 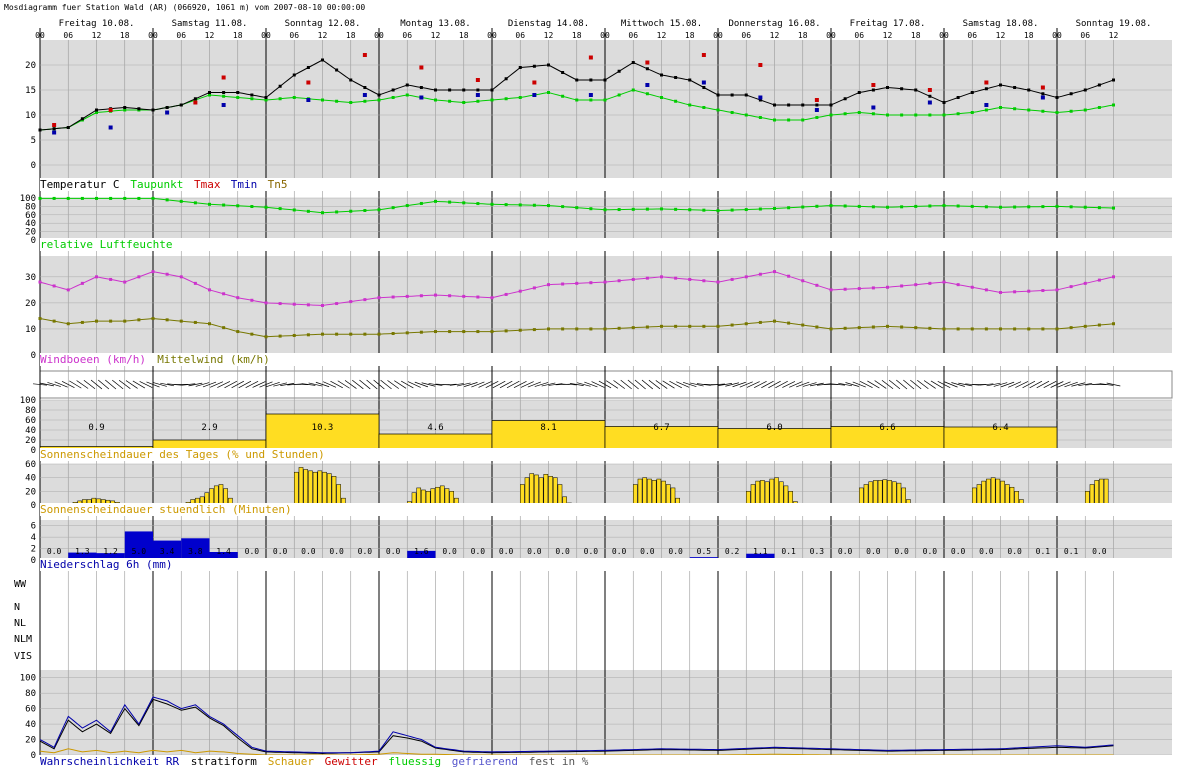 What do you see at coordinates (633, 35) in the screenshot?
I see `hour-label: 06` at bounding box center [633, 35].